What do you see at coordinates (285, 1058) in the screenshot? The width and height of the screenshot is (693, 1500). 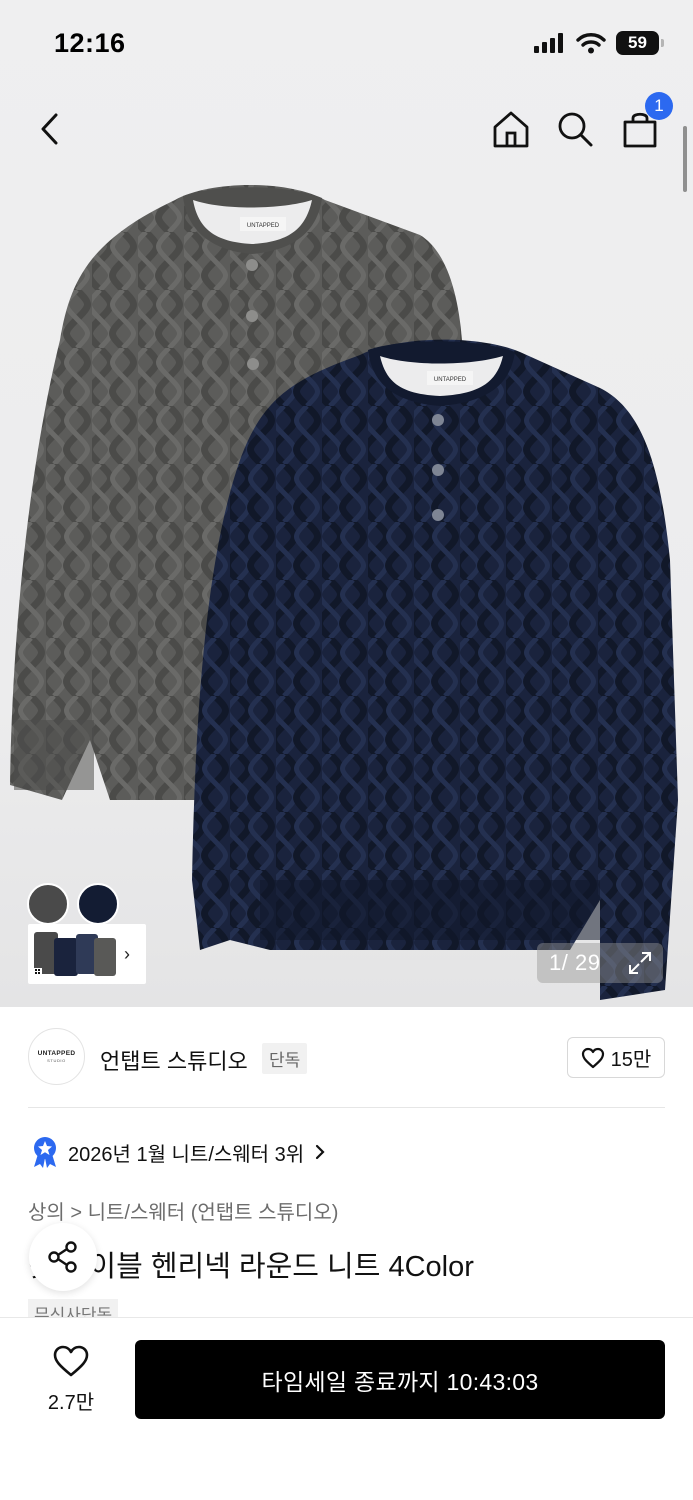 I see `brand-exclusive-tag: 단독` at bounding box center [285, 1058].